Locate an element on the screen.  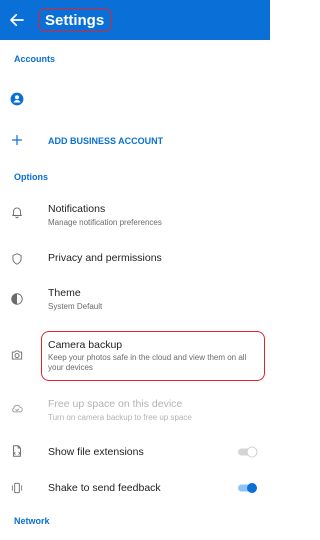
camera-icon is located at coordinates (17, 355).